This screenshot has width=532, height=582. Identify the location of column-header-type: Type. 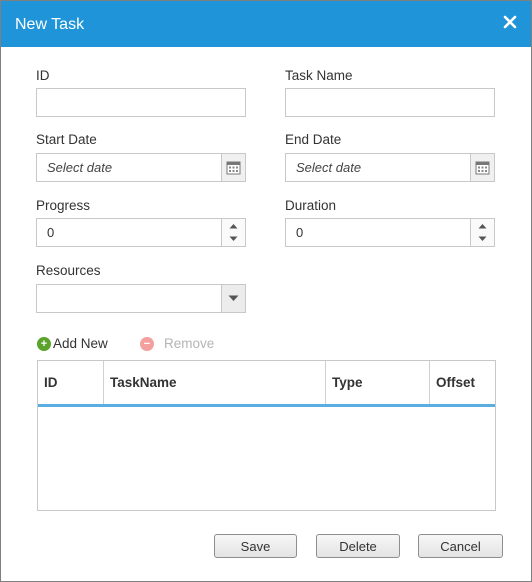
(378, 382).